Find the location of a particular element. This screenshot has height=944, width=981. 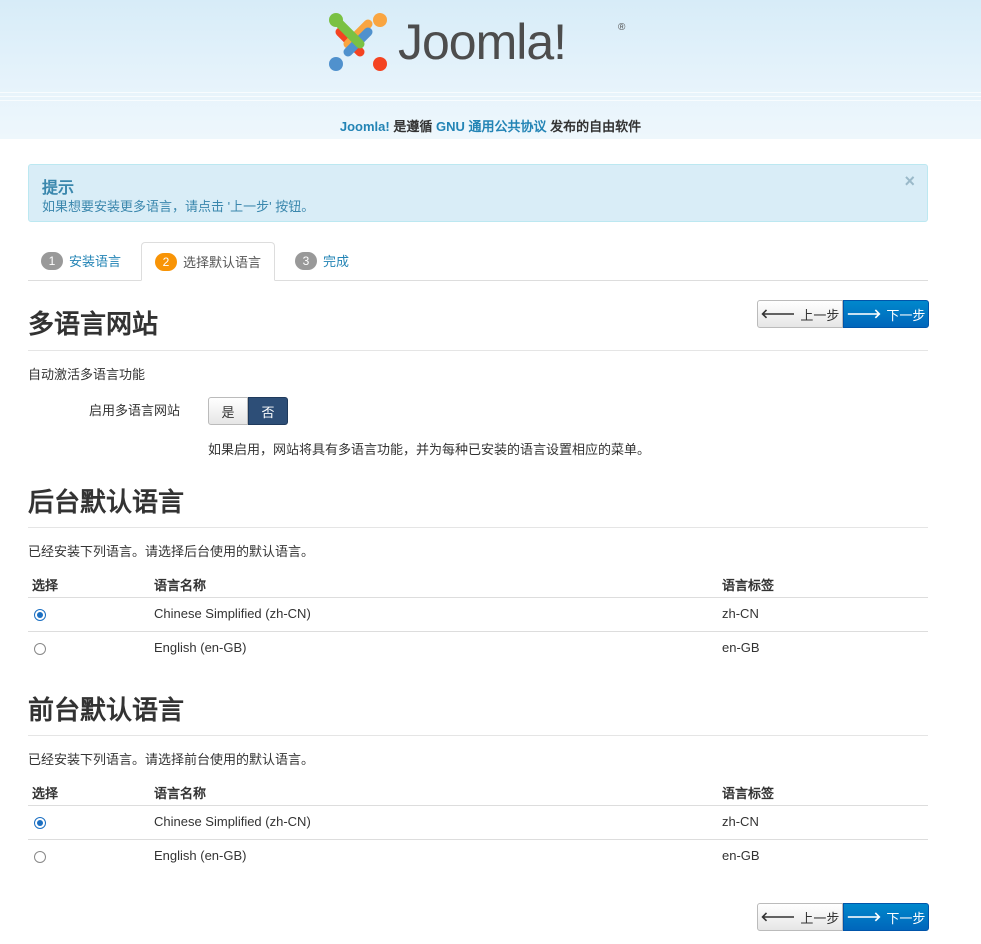

multilang-toggle: 是 否 is located at coordinates (248, 411).